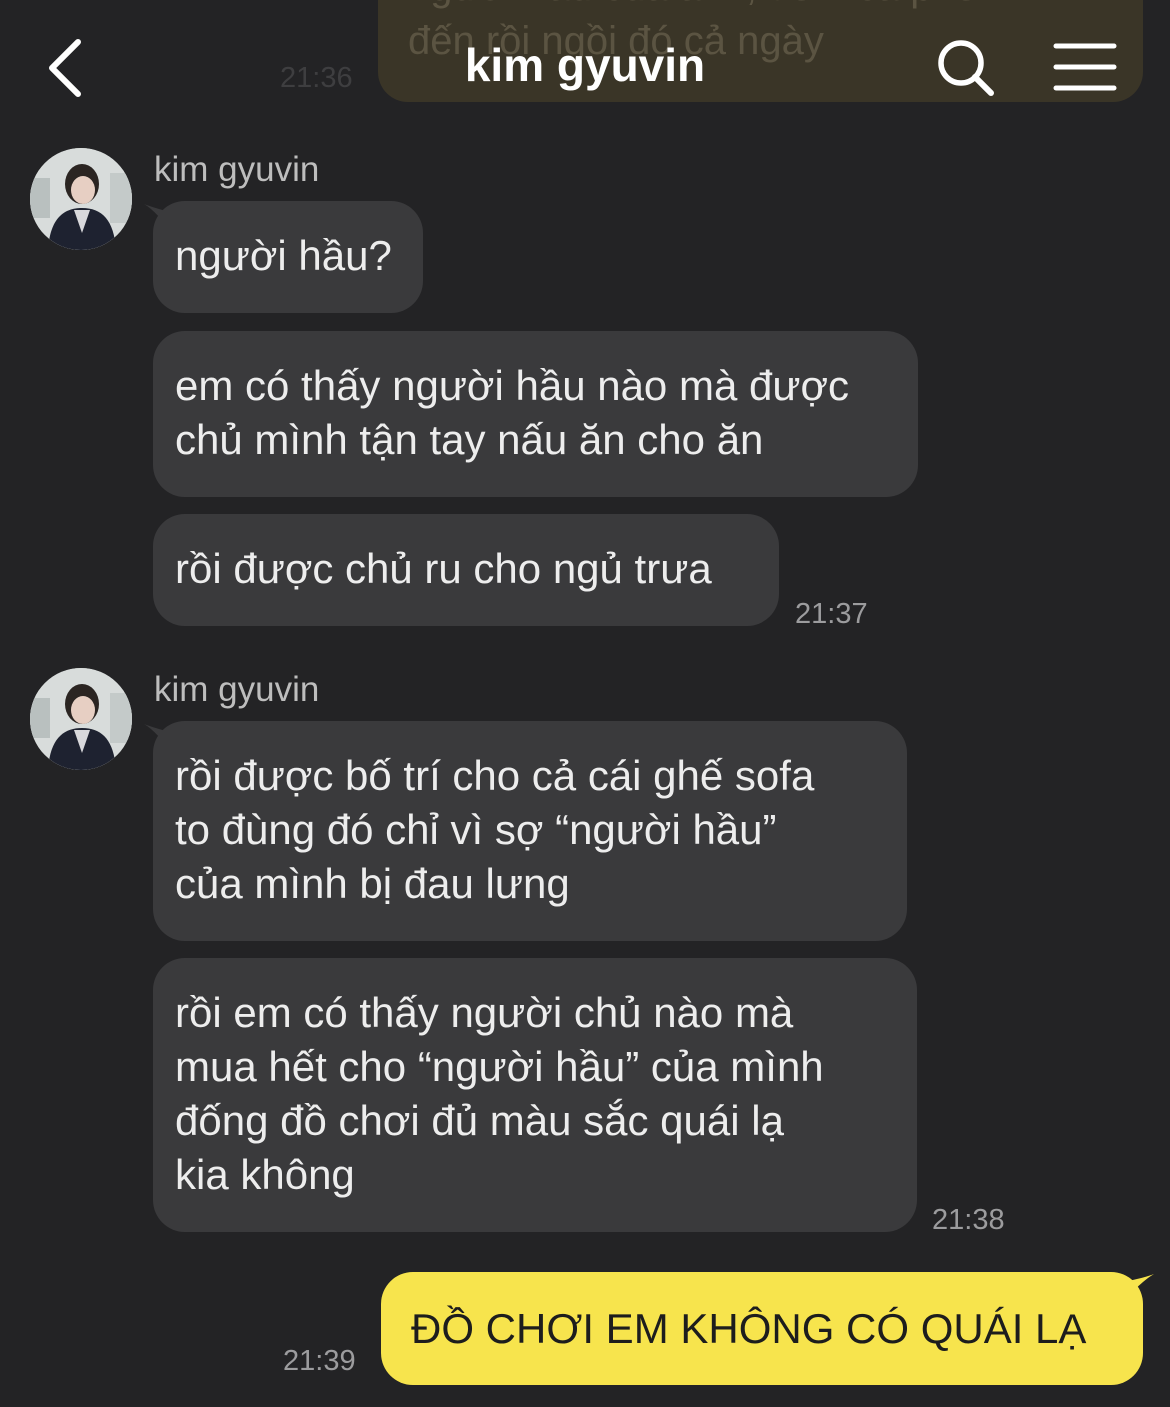  What do you see at coordinates (479, 1120) in the screenshot?
I see `message-line: đống đồ chơi đủ màu sắc quái lạ` at bounding box center [479, 1120].